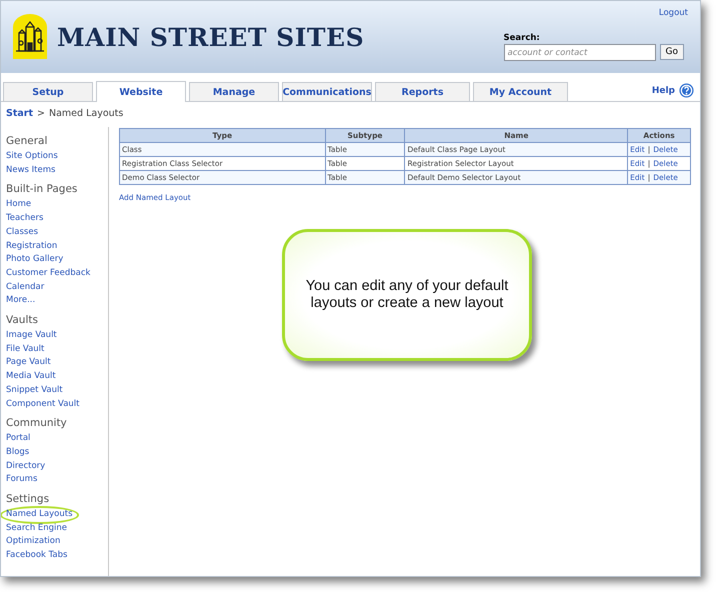 The image size is (716, 592). Describe the element at coordinates (522, 38) in the screenshot. I see `search-label: Search:` at that location.